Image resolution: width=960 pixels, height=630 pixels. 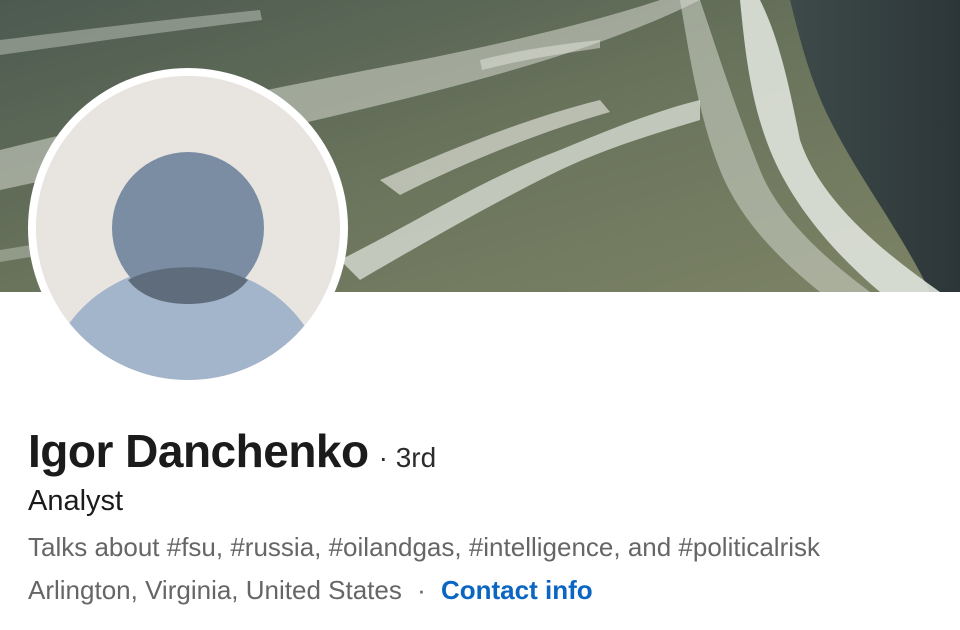 I want to click on profile-headline: Analyst, so click(x=76, y=501).